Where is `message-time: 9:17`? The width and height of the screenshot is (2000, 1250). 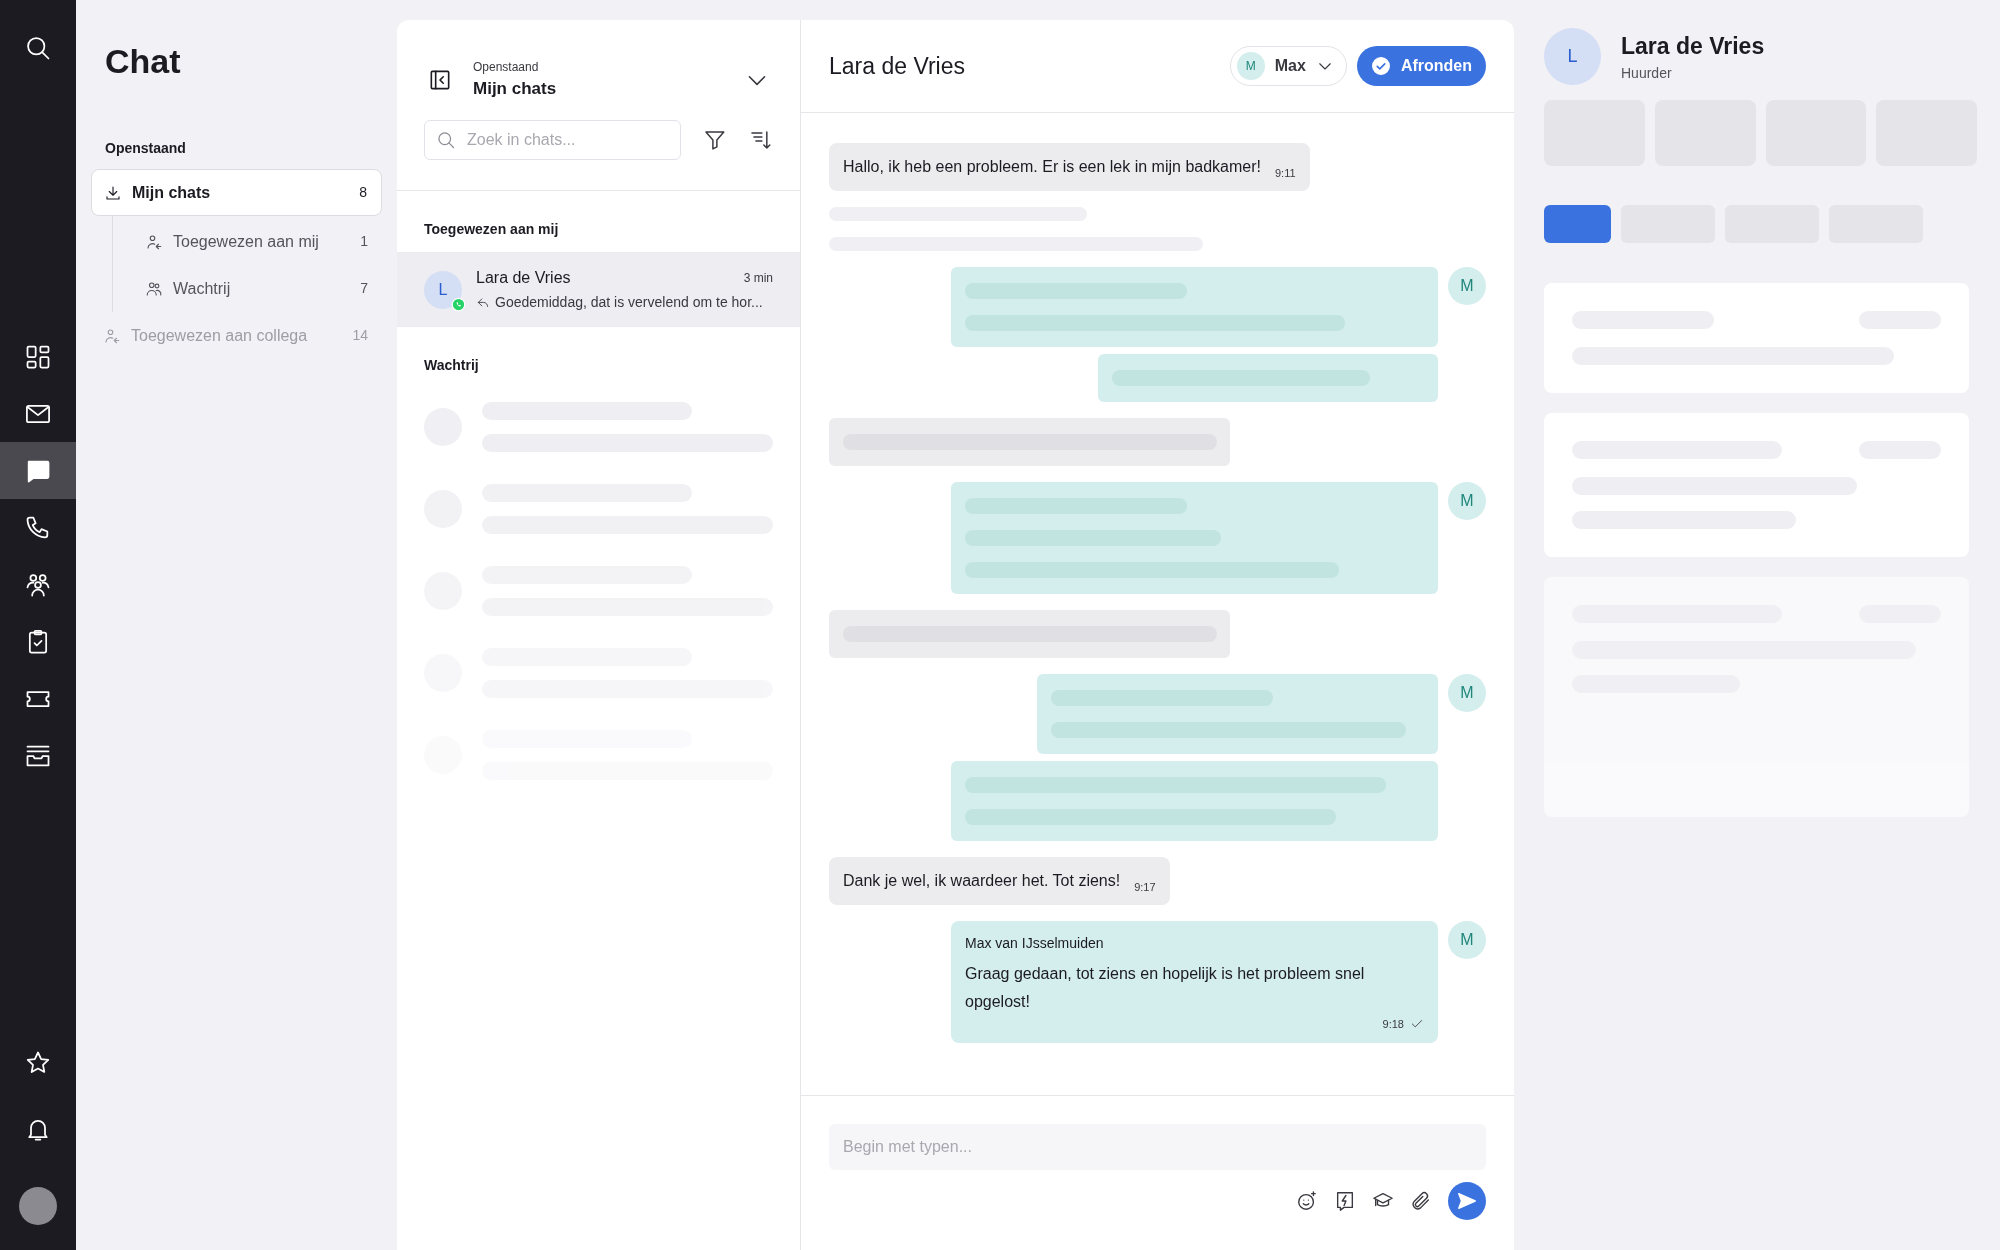
message-time: 9:17 is located at coordinates (1145, 887).